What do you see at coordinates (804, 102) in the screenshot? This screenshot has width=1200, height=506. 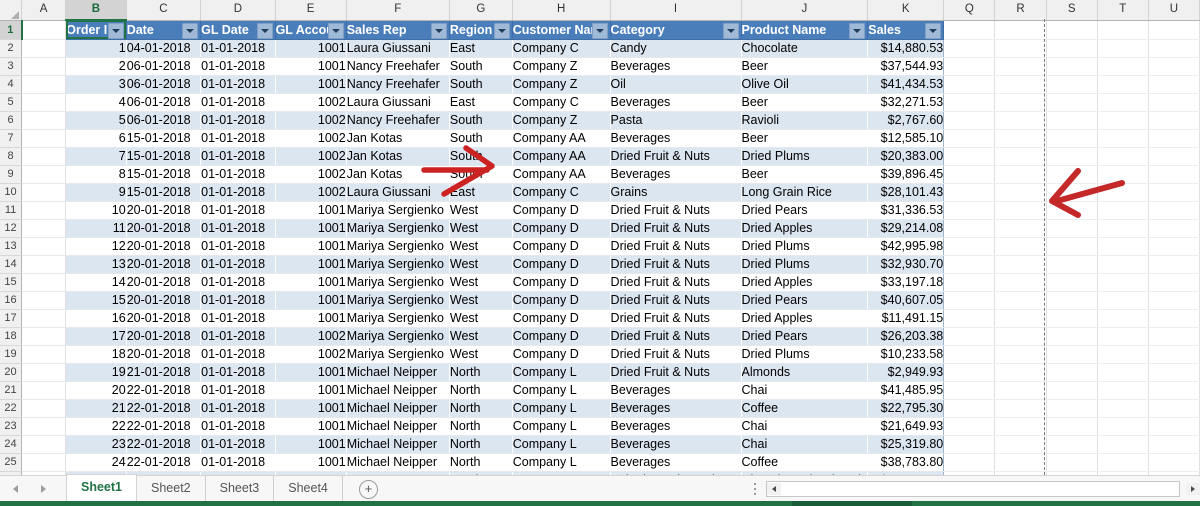 I see `cell-j5: Beer` at bounding box center [804, 102].